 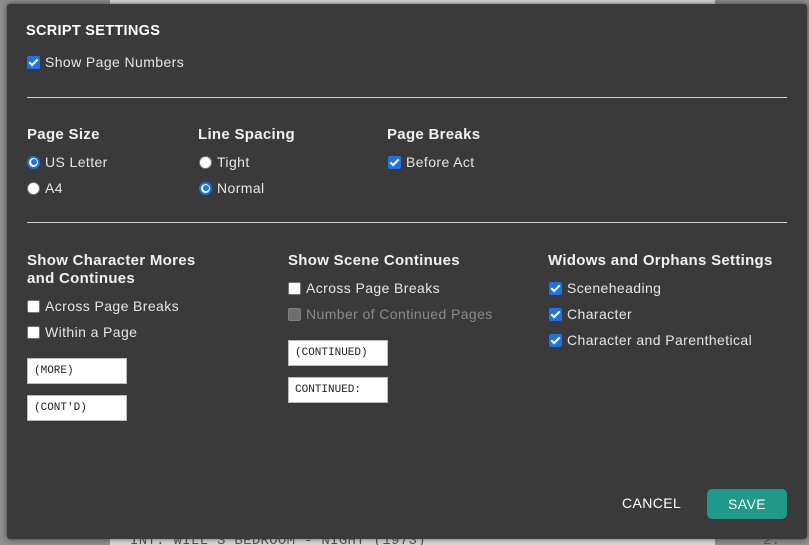 What do you see at coordinates (555, 340) in the screenshot?
I see `character-parenthetical-checkbox` at bounding box center [555, 340].